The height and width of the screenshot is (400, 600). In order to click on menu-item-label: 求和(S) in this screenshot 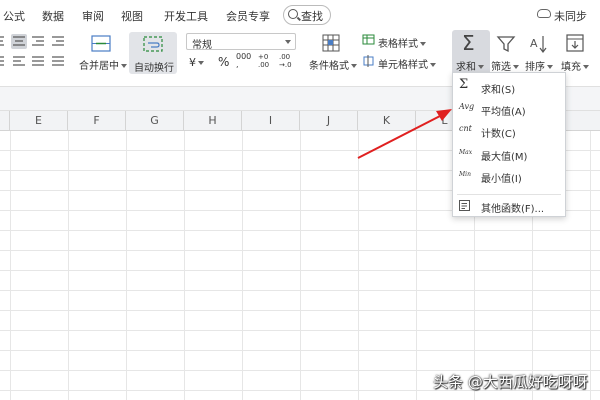, I will do `click(498, 90)`.